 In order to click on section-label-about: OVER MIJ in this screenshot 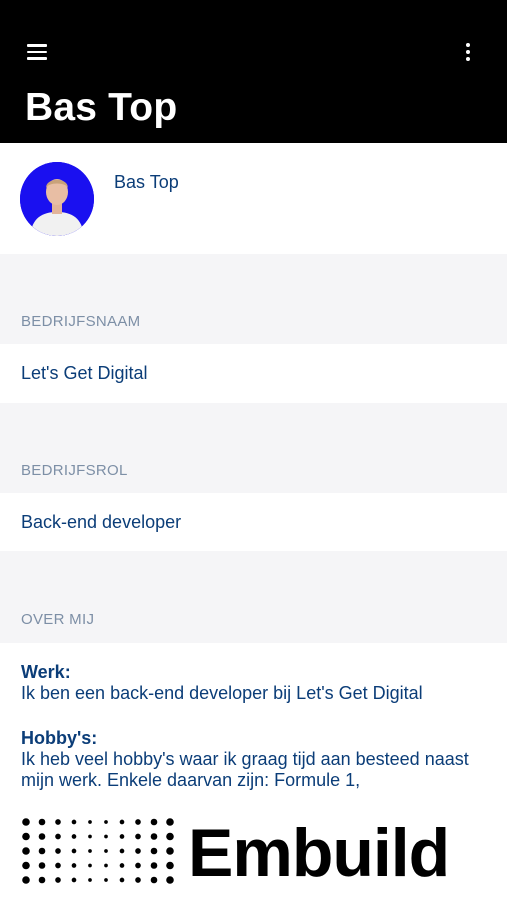, I will do `click(58, 619)`.